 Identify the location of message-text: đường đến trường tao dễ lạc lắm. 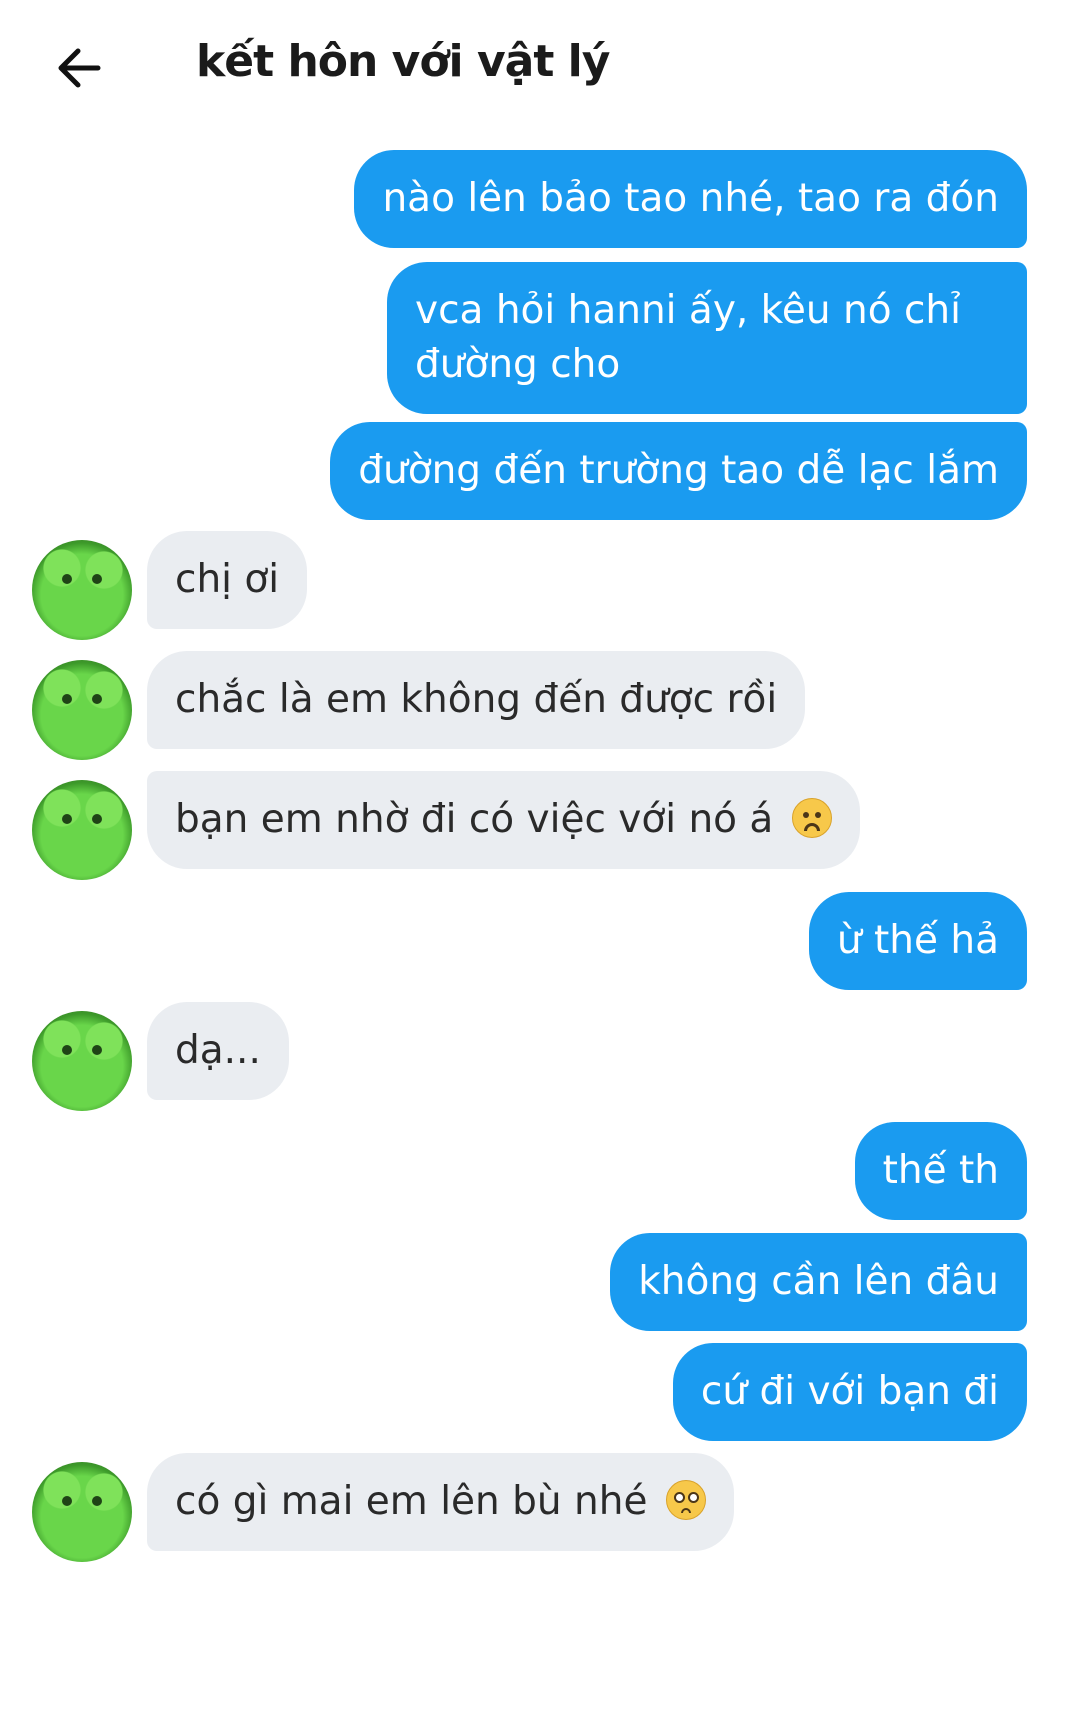
(678, 470).